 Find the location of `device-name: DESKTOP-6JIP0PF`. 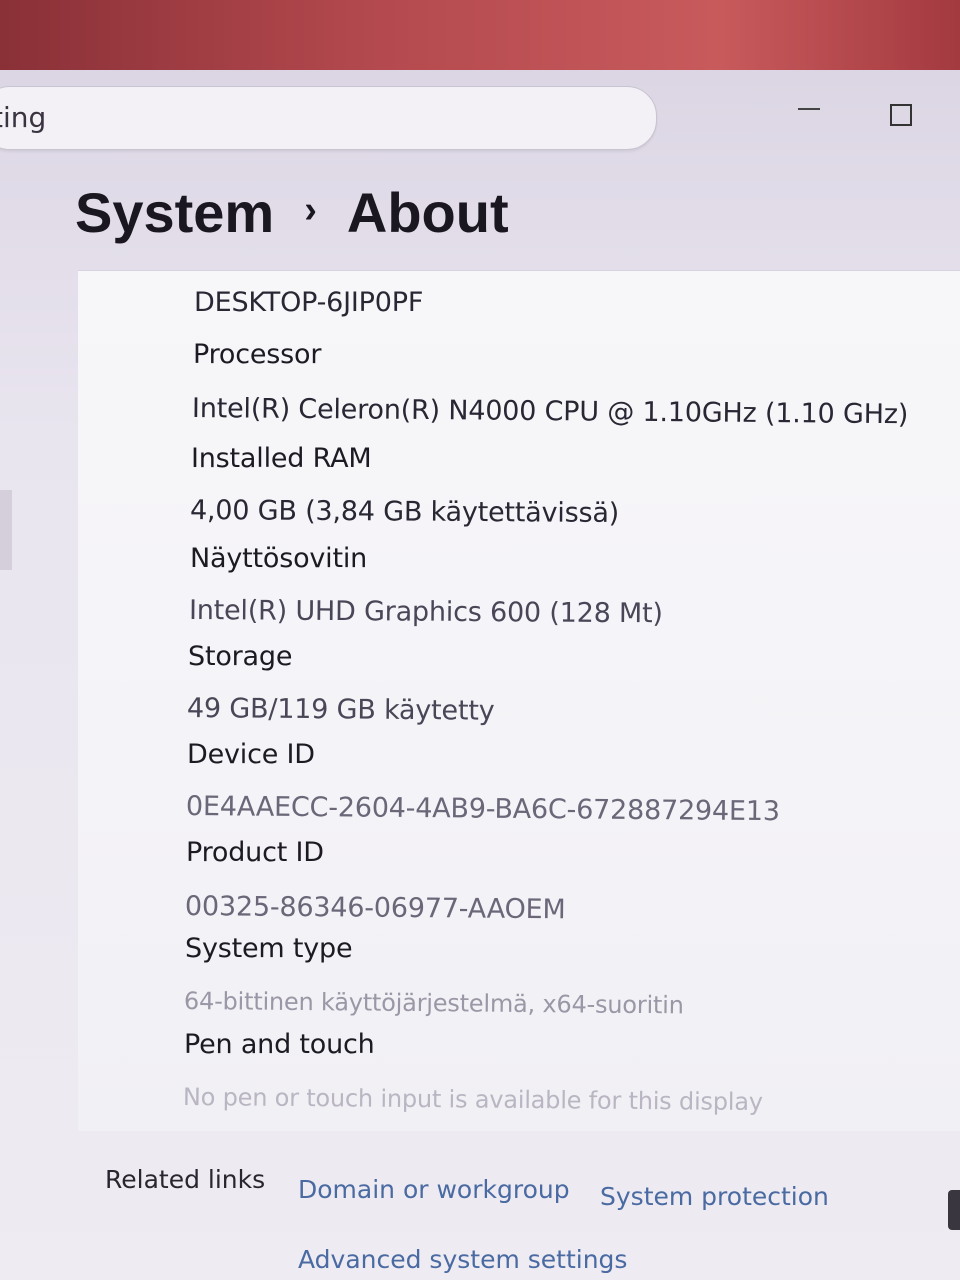

device-name: DESKTOP-6JIP0PF is located at coordinates (309, 302).